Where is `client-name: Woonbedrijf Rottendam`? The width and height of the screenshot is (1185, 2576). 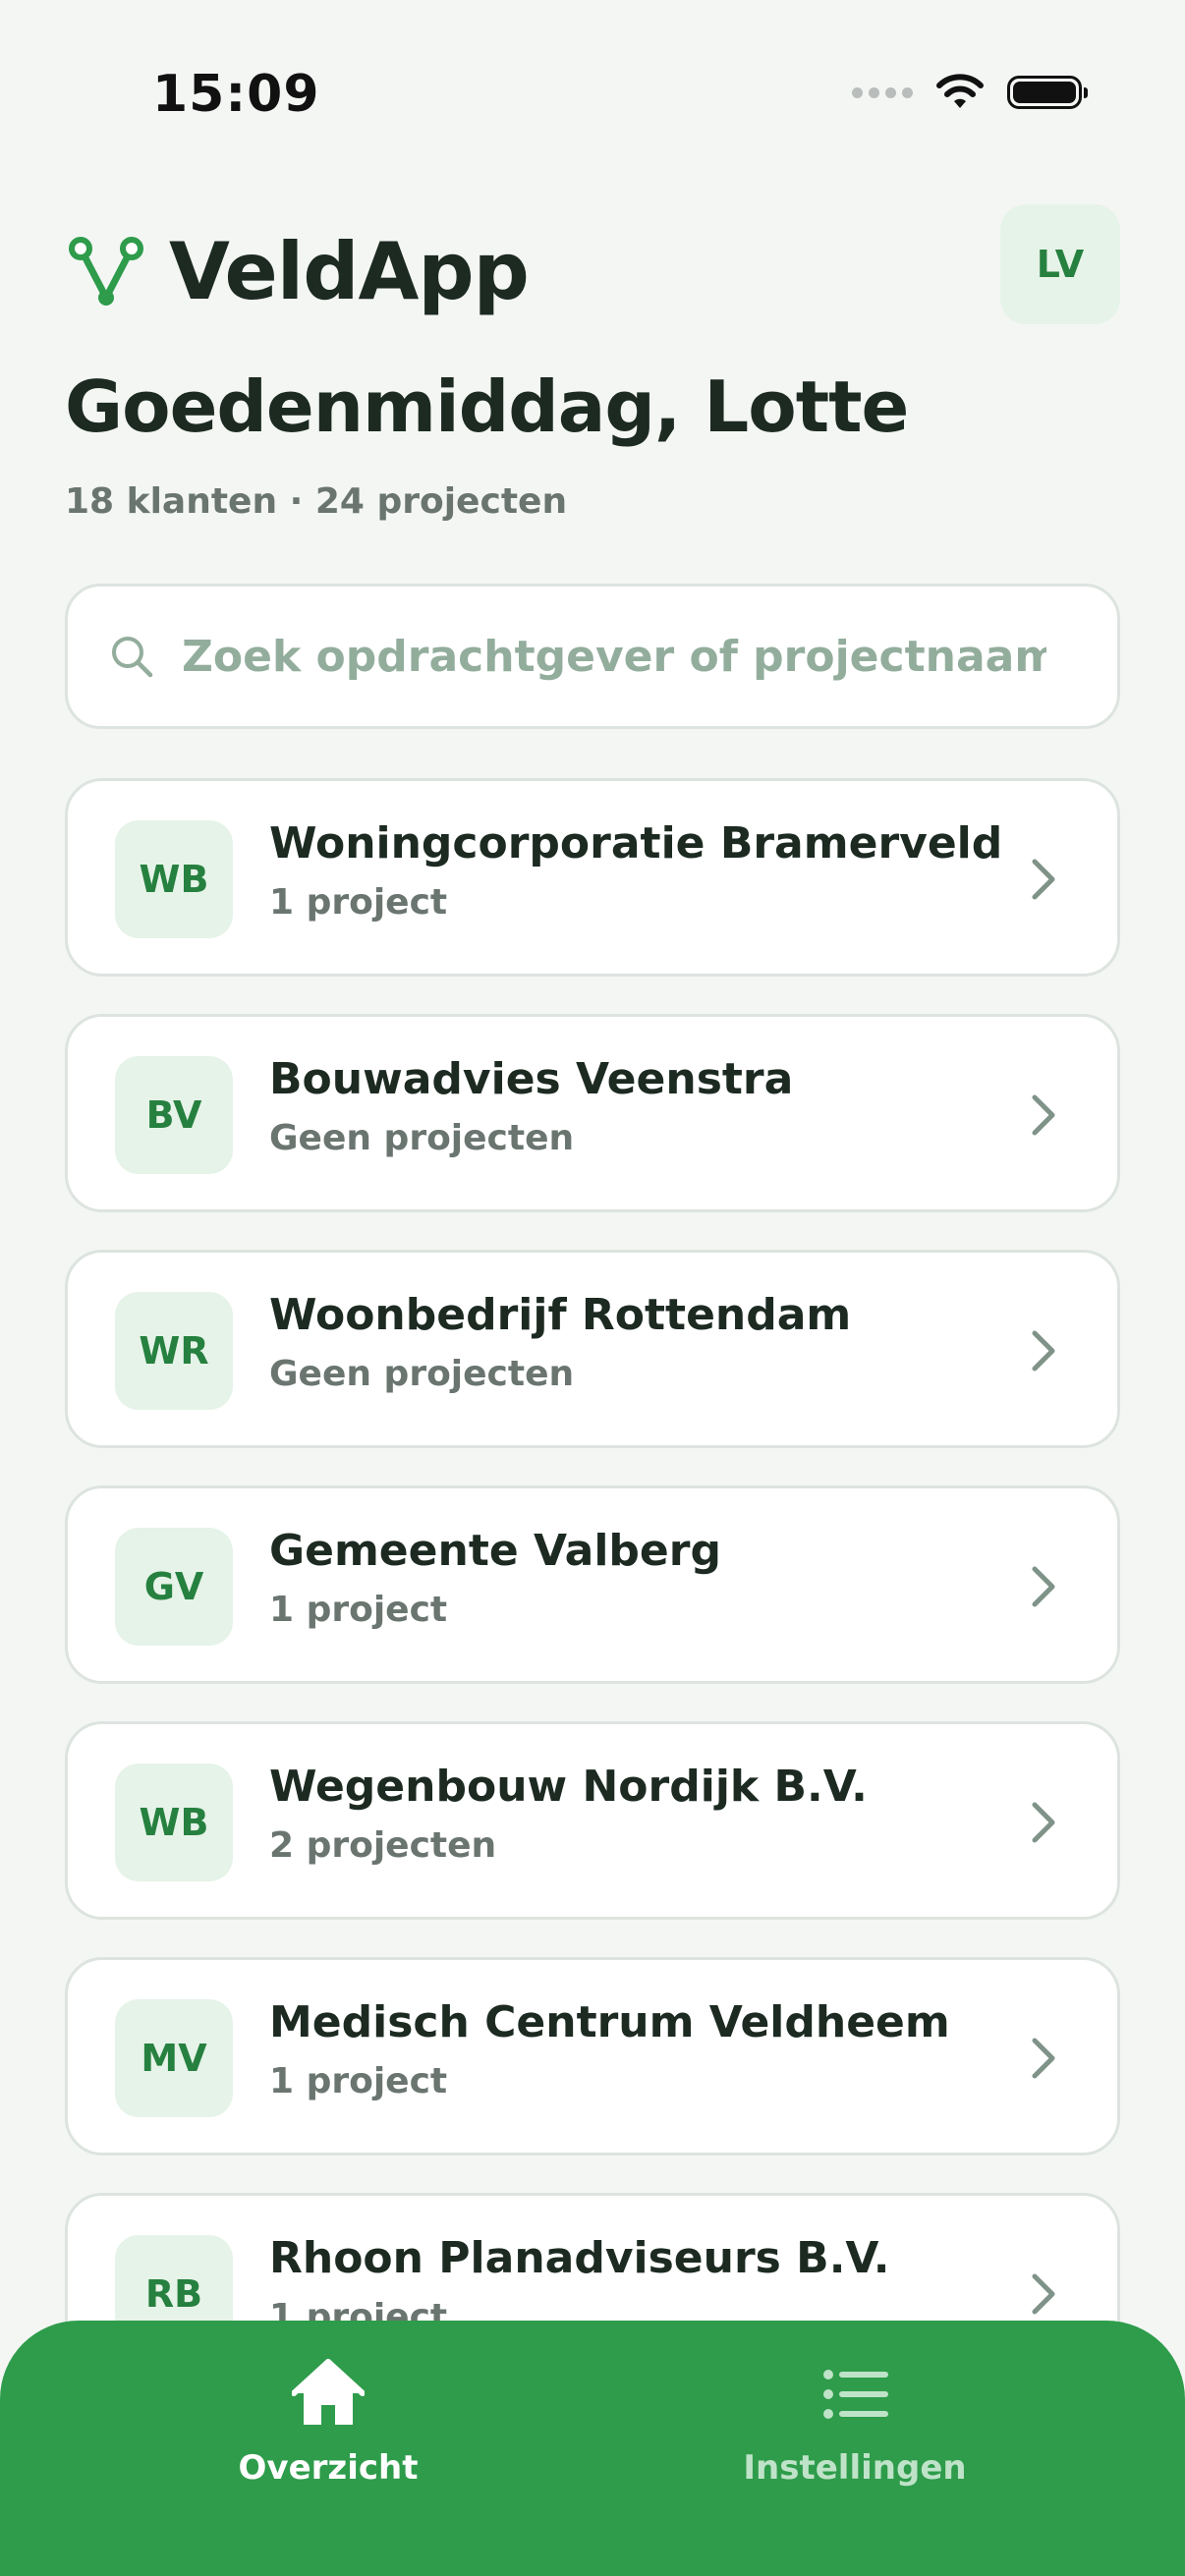 client-name: Woonbedrijf Rottendam is located at coordinates (561, 1315).